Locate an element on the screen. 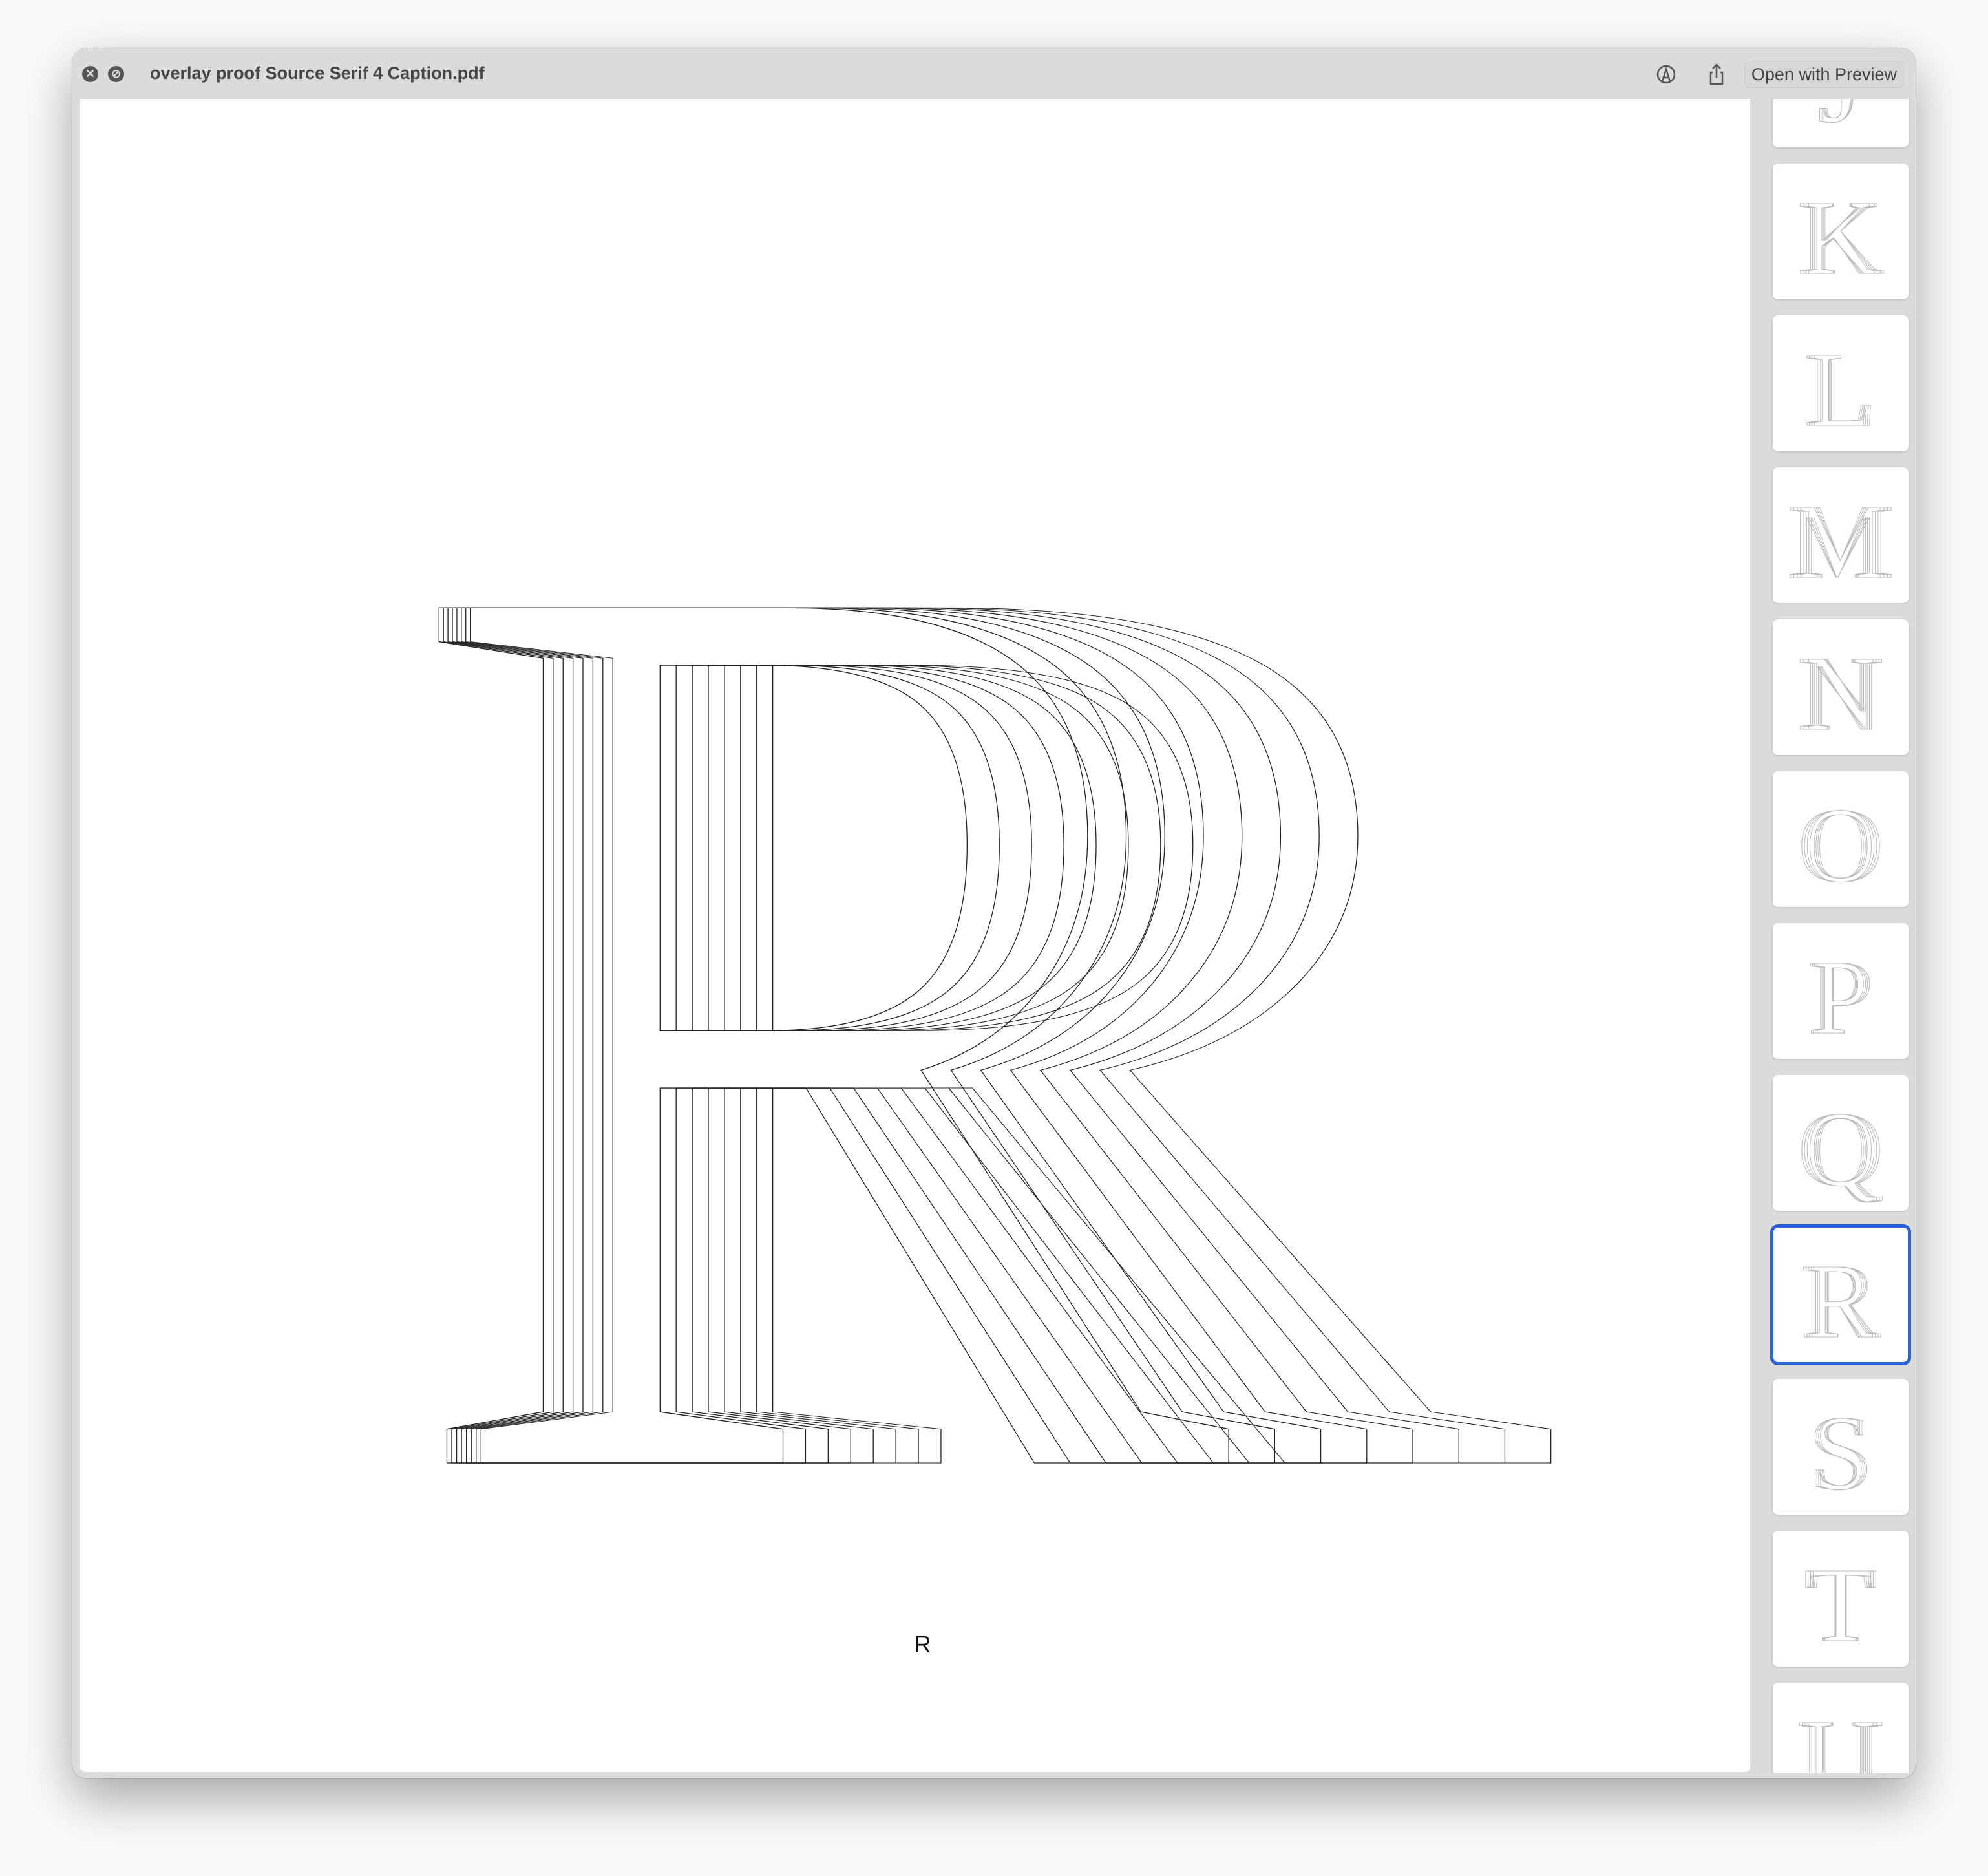 This screenshot has width=1988, height=1876. thumbnail-L: LLLL is located at coordinates (1841, 383).